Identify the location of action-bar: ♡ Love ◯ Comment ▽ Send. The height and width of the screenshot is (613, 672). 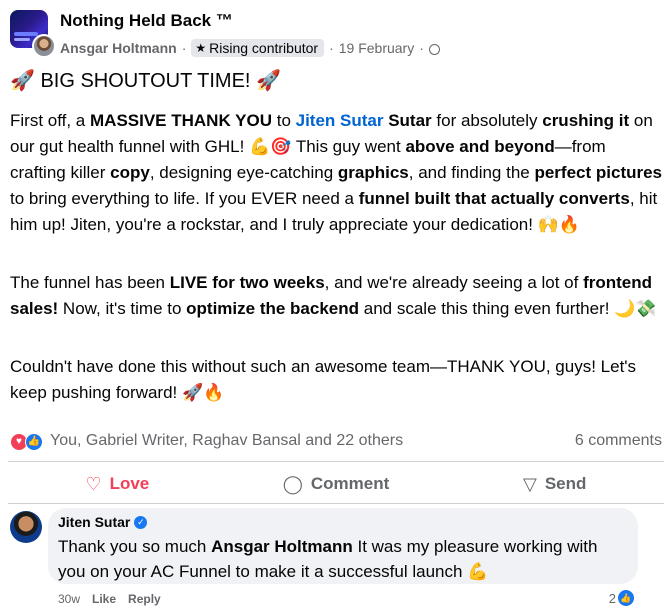
(336, 484).